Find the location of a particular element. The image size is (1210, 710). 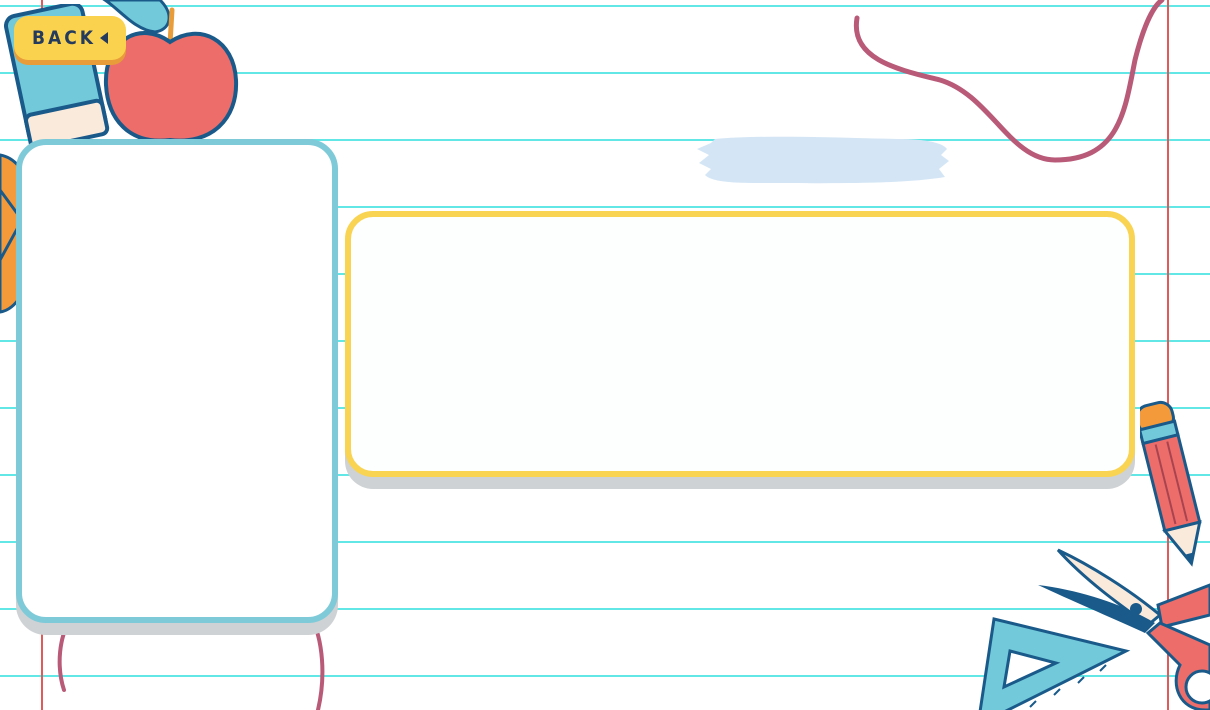

paint-stroke-icon is located at coordinates (823, 160).